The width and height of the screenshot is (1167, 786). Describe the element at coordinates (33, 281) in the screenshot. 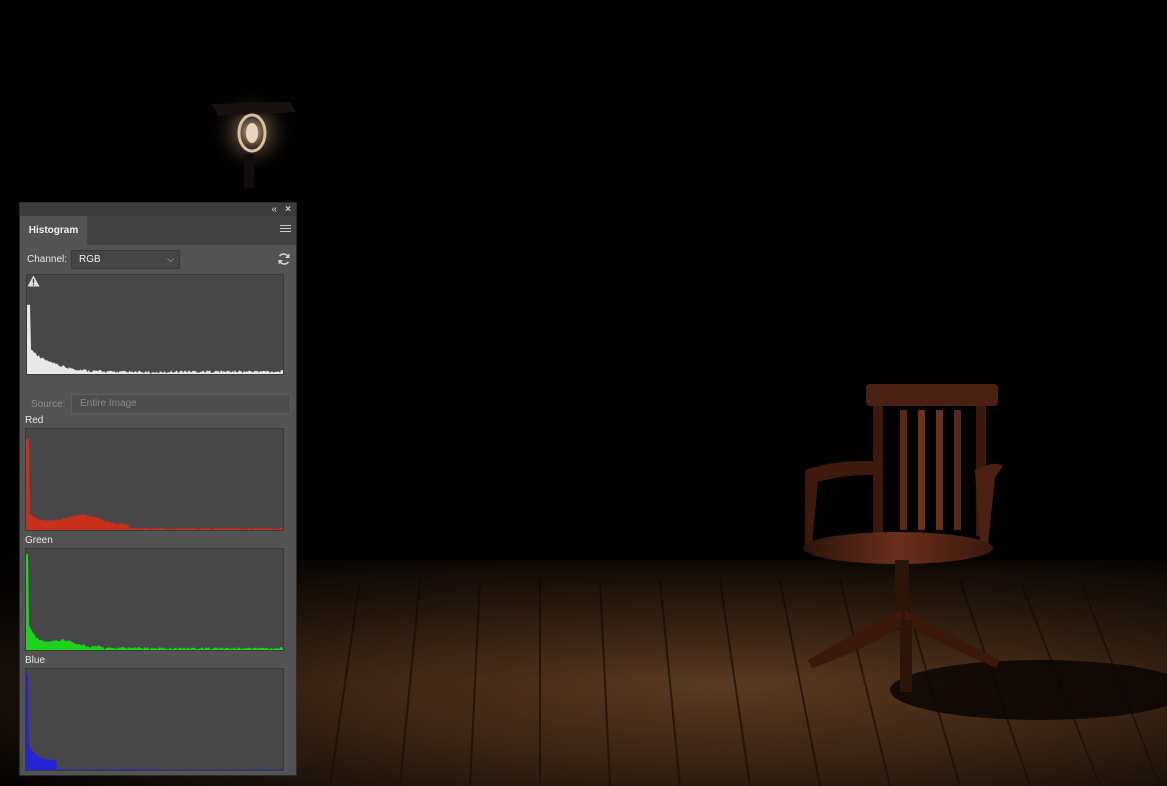

I see `cache-warning-icon` at that location.